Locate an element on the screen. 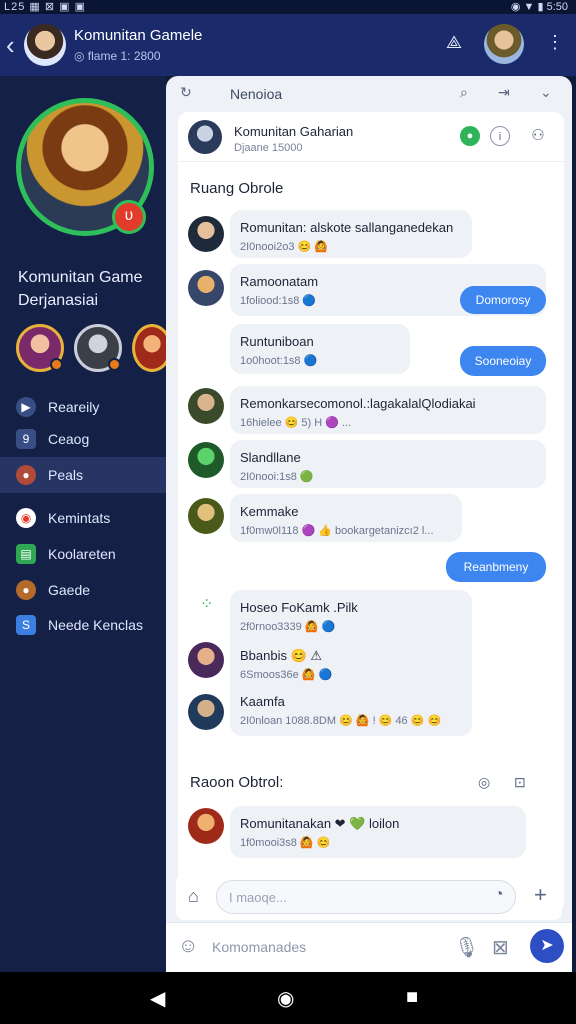 The height and width of the screenshot is (1024, 576). sidebar-item-label: Neede Kenclas is located at coordinates (95, 625).